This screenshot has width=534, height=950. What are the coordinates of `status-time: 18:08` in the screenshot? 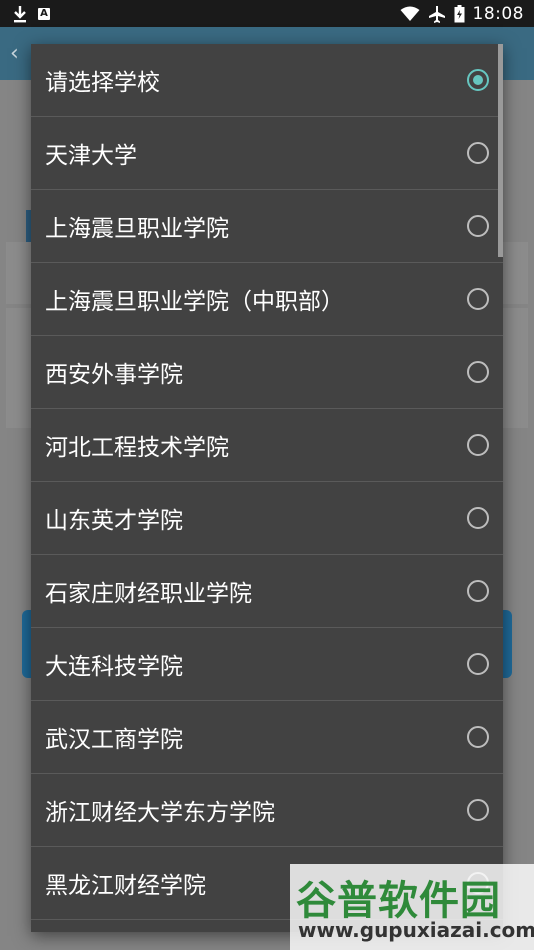 It's located at (498, 13).